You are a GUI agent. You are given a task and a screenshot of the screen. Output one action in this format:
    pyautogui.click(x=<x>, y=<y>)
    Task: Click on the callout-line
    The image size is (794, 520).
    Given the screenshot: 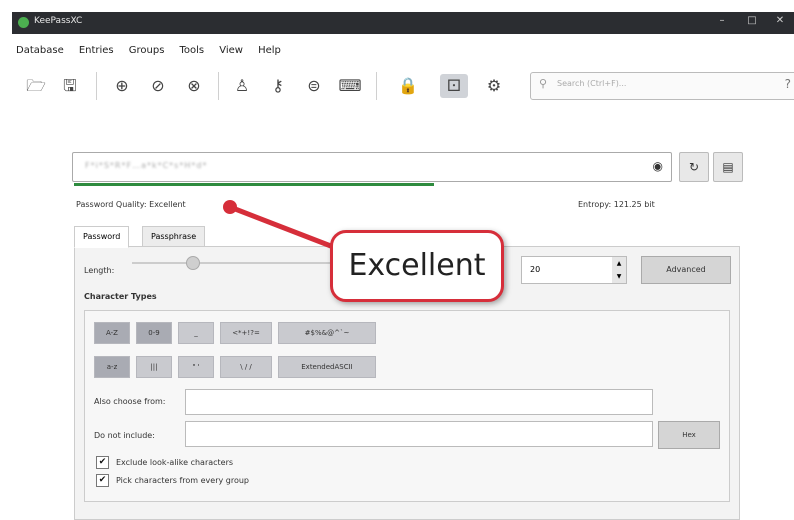 What is the action you would take?
    pyautogui.click(x=283, y=227)
    